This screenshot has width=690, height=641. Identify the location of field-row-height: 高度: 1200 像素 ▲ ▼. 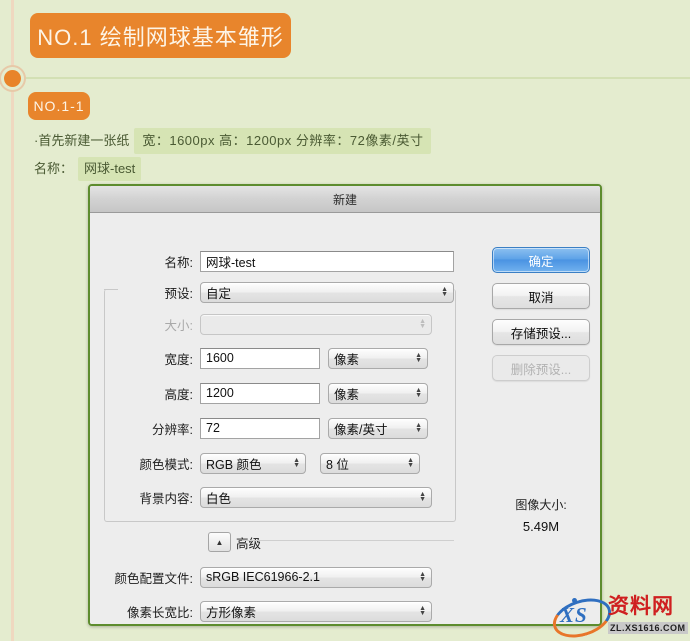
(279, 393).